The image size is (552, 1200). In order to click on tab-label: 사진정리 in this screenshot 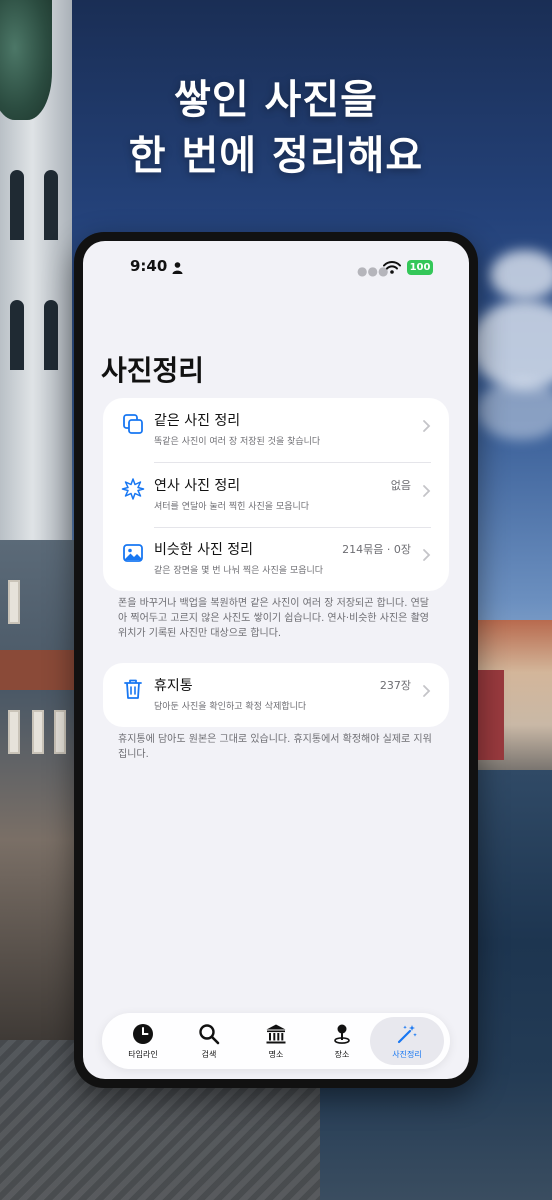, I will do `click(407, 1054)`.